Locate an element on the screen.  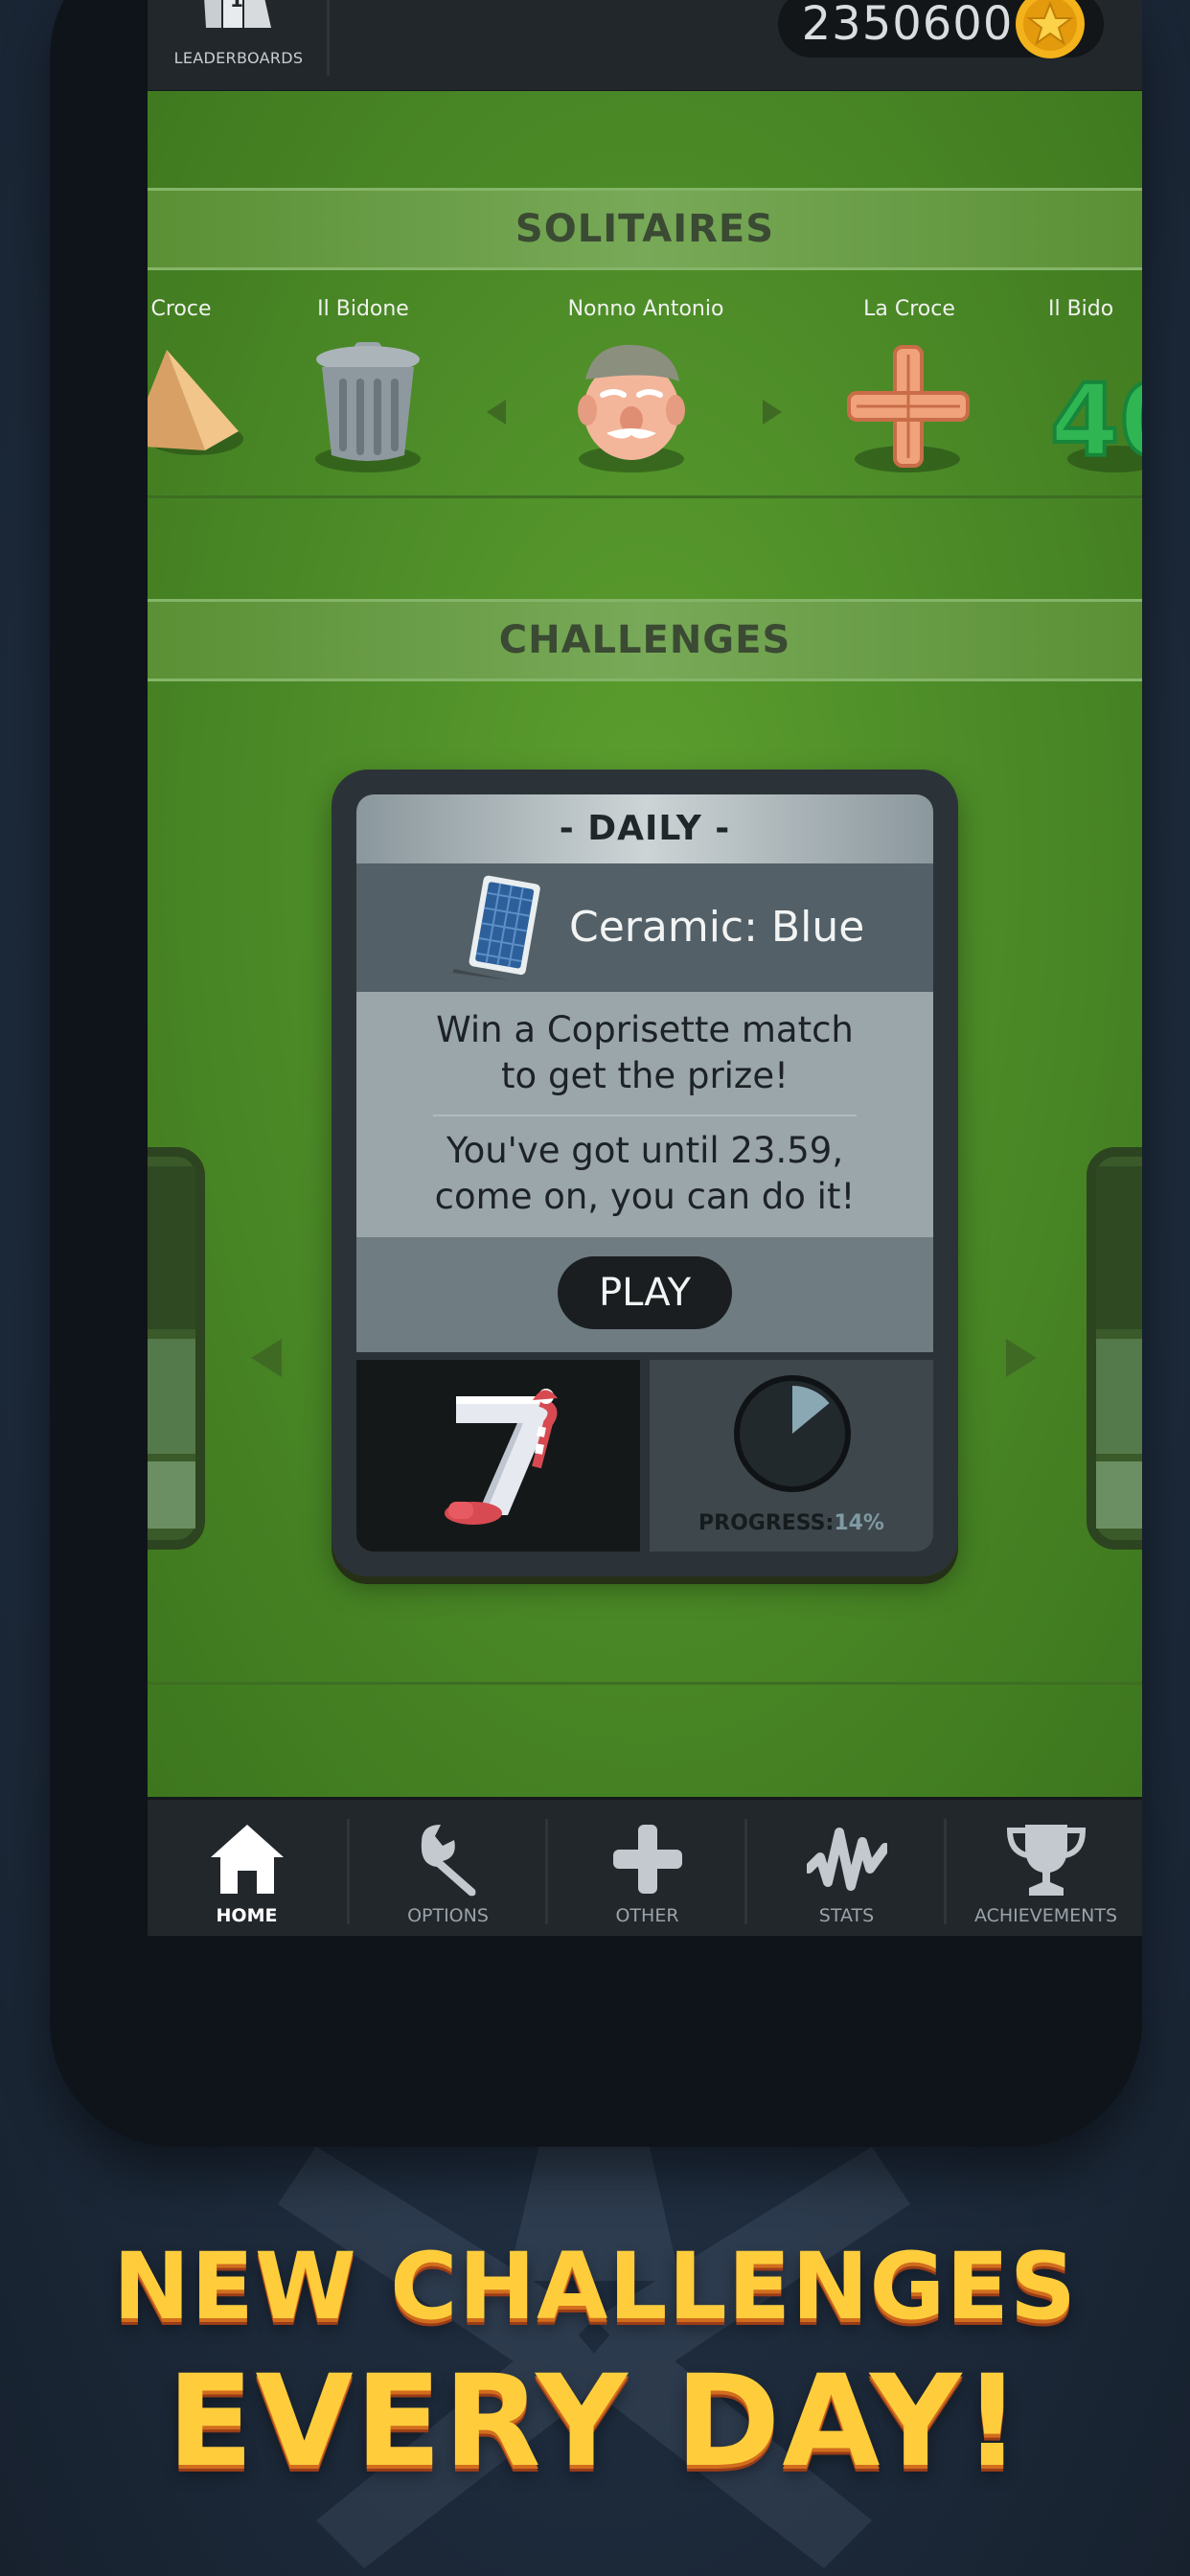
nav-other-label: OTHER is located at coordinates (647, 1915).